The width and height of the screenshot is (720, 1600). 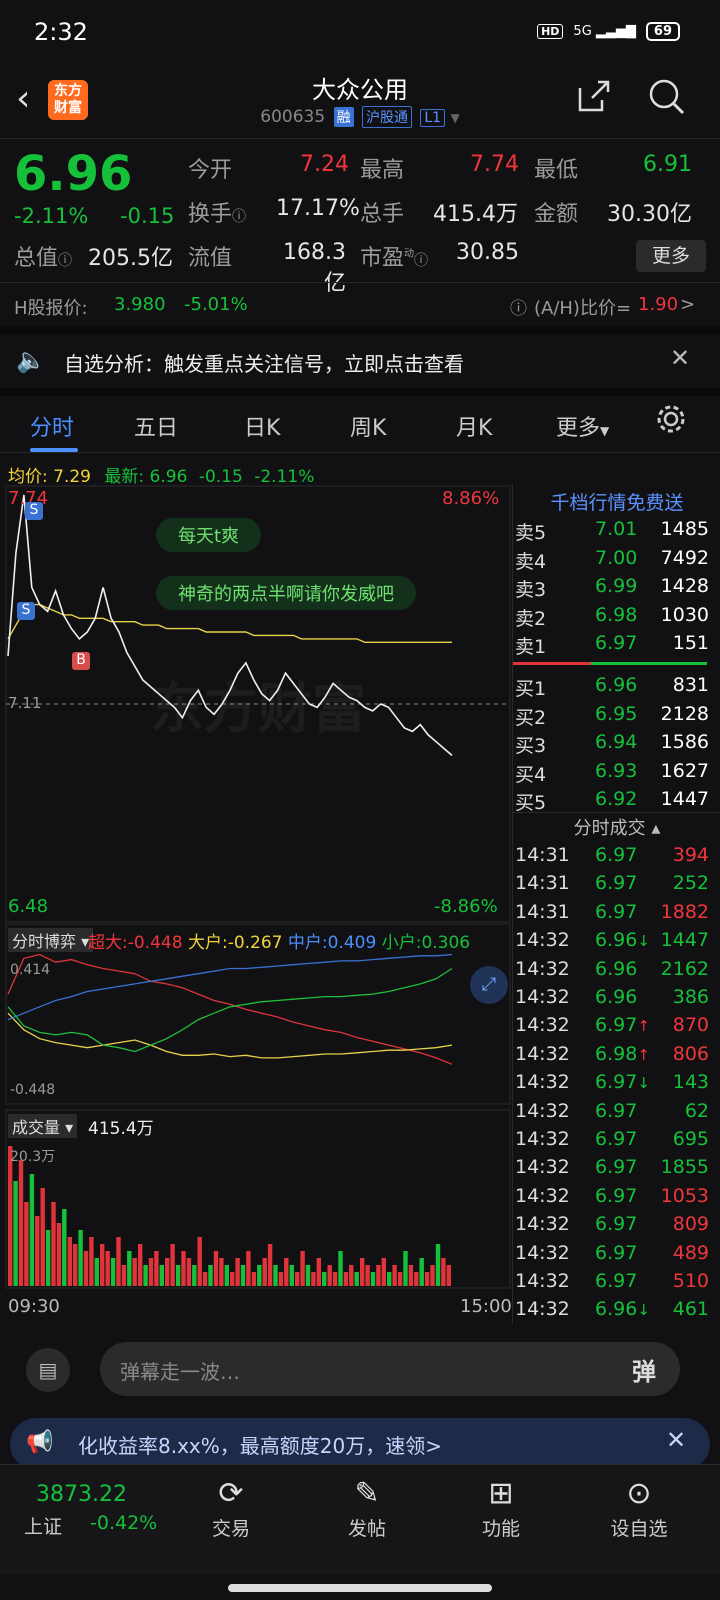 I want to click on flow-label: 分时博弈, so click(x=44, y=941).